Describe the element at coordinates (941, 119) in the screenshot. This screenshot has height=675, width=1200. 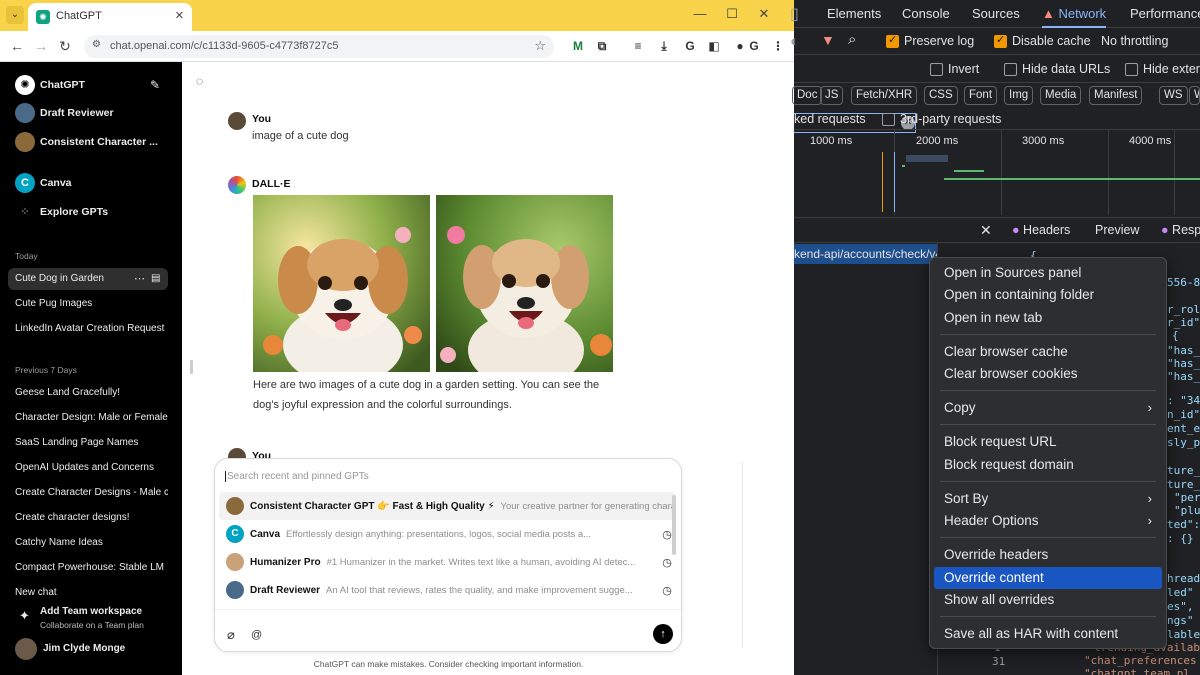
I see `third-party-checkbox: 3rd-party requests` at that location.